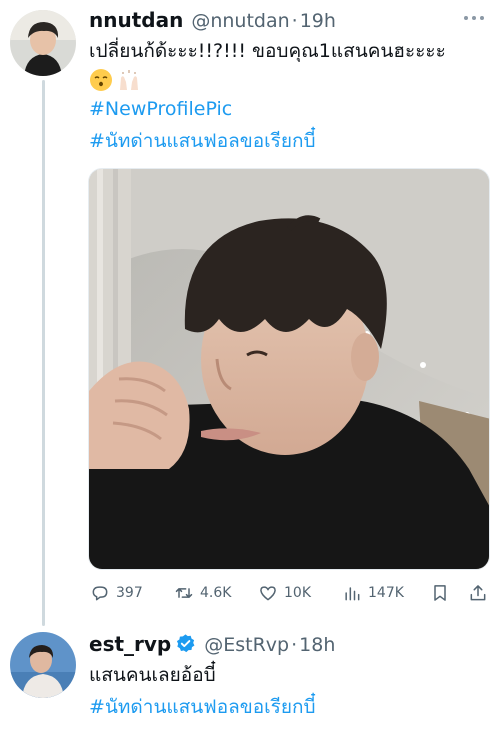 Image resolution: width=500 pixels, height=732 pixels. I want to click on bar-chart-icon, so click(352, 594).